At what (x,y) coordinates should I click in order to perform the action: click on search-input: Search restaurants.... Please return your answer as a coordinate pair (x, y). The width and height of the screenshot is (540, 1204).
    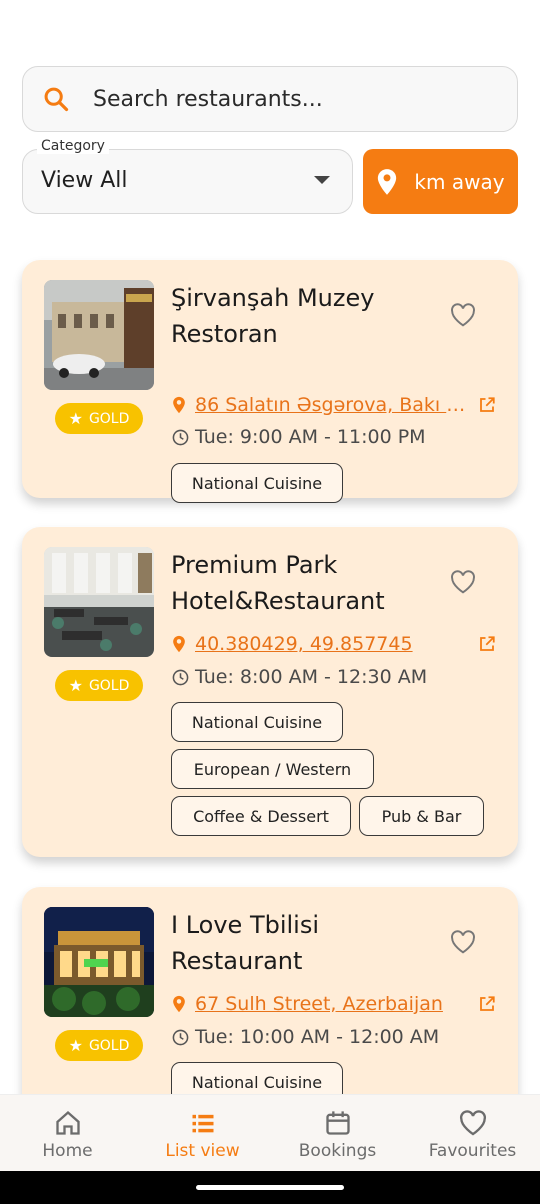
    Looking at the image, I should click on (270, 99).